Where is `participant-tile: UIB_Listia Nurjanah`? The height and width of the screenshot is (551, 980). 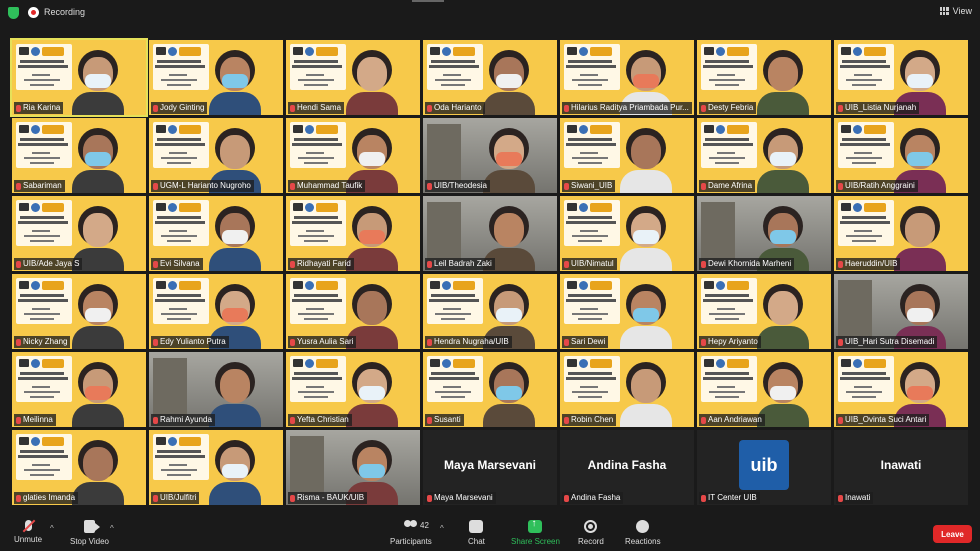 participant-tile: UIB_Listia Nurjanah is located at coordinates (901, 77).